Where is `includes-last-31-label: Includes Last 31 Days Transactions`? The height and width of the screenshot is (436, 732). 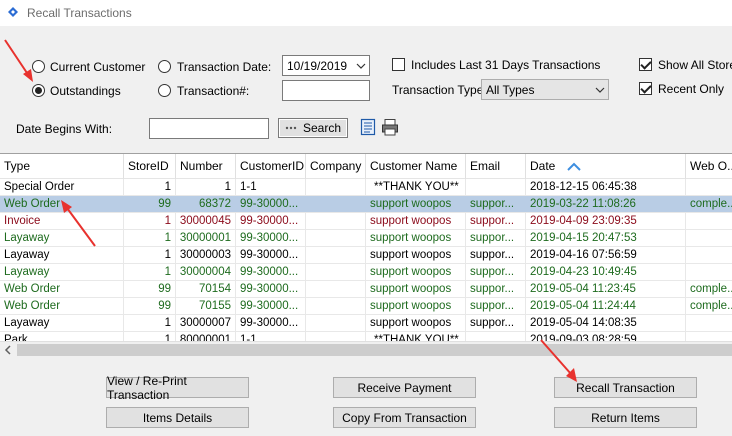 includes-last-31-label: Includes Last 31 Days Transactions is located at coordinates (505, 65).